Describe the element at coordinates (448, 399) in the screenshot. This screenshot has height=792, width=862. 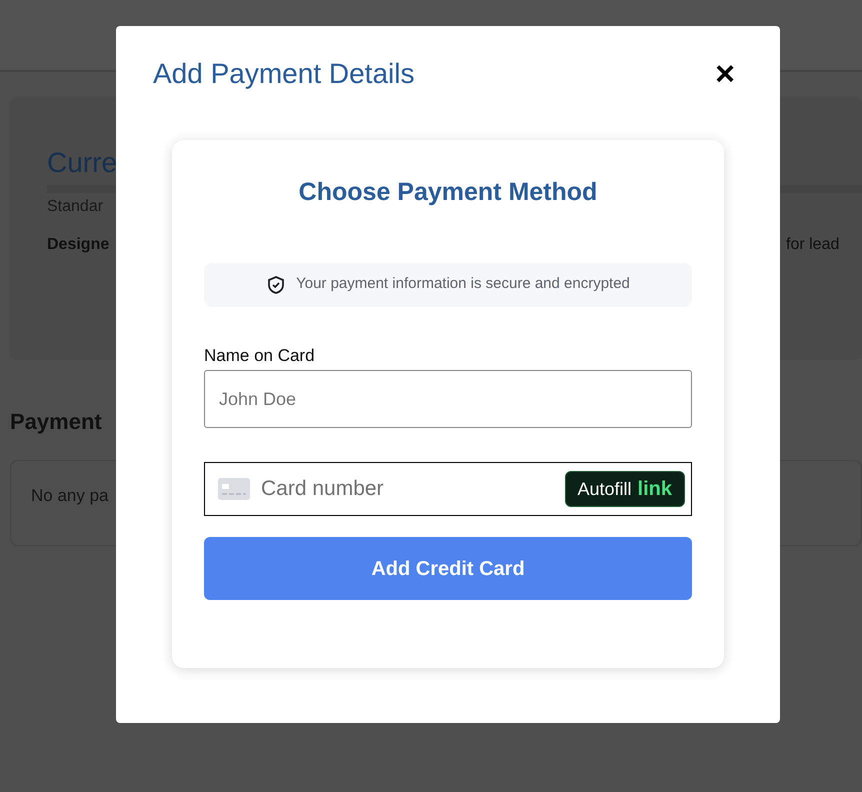
I see `name-input: John Doe` at that location.